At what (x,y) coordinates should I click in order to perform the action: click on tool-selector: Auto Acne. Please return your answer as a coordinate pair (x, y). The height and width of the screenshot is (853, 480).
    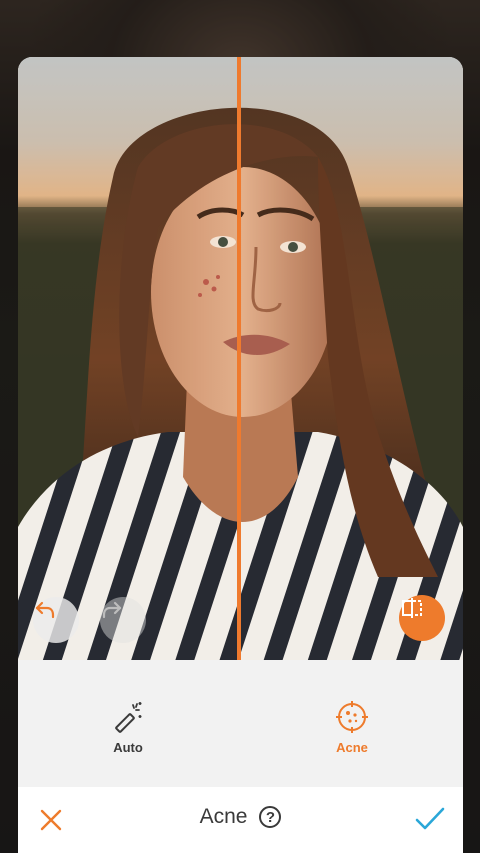
    Looking at the image, I should click on (240, 723).